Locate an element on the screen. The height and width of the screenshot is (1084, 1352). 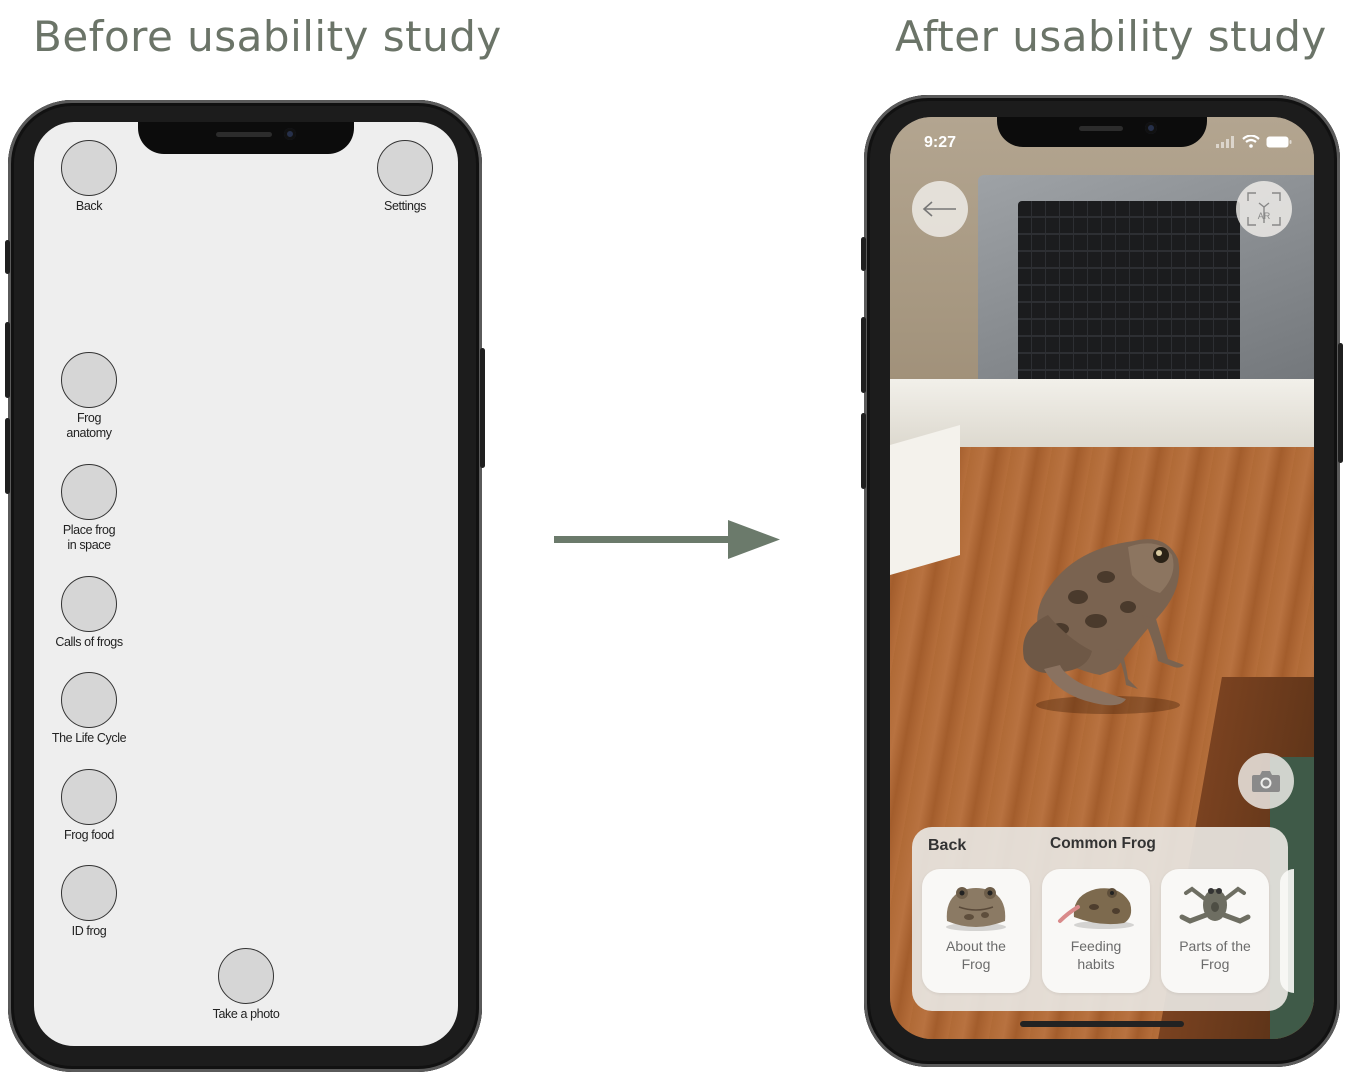
frog-eating-icon is located at coordinates (1096, 908).